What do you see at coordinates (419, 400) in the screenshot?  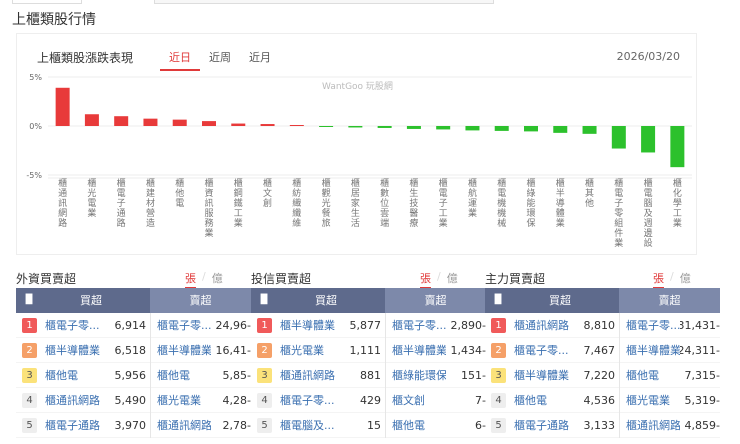 I see `sell-sector-link: 櫃文創` at bounding box center [419, 400].